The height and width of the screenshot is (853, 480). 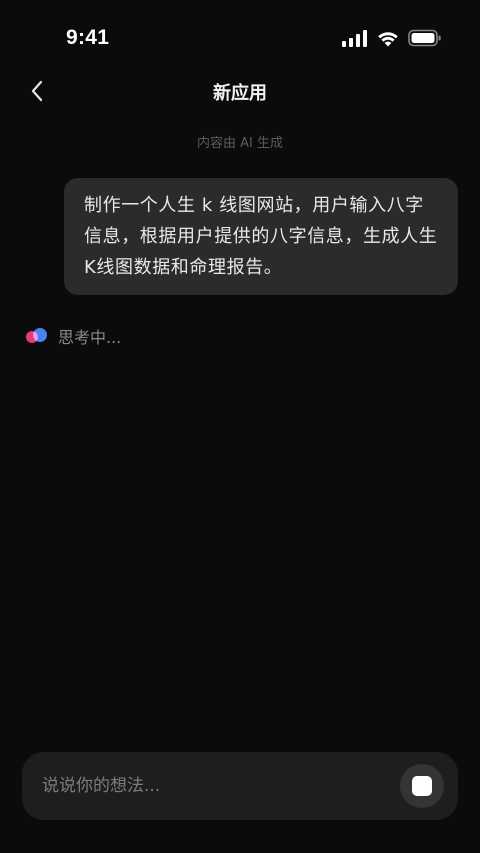 I want to click on status-icons, so click(x=392, y=38).